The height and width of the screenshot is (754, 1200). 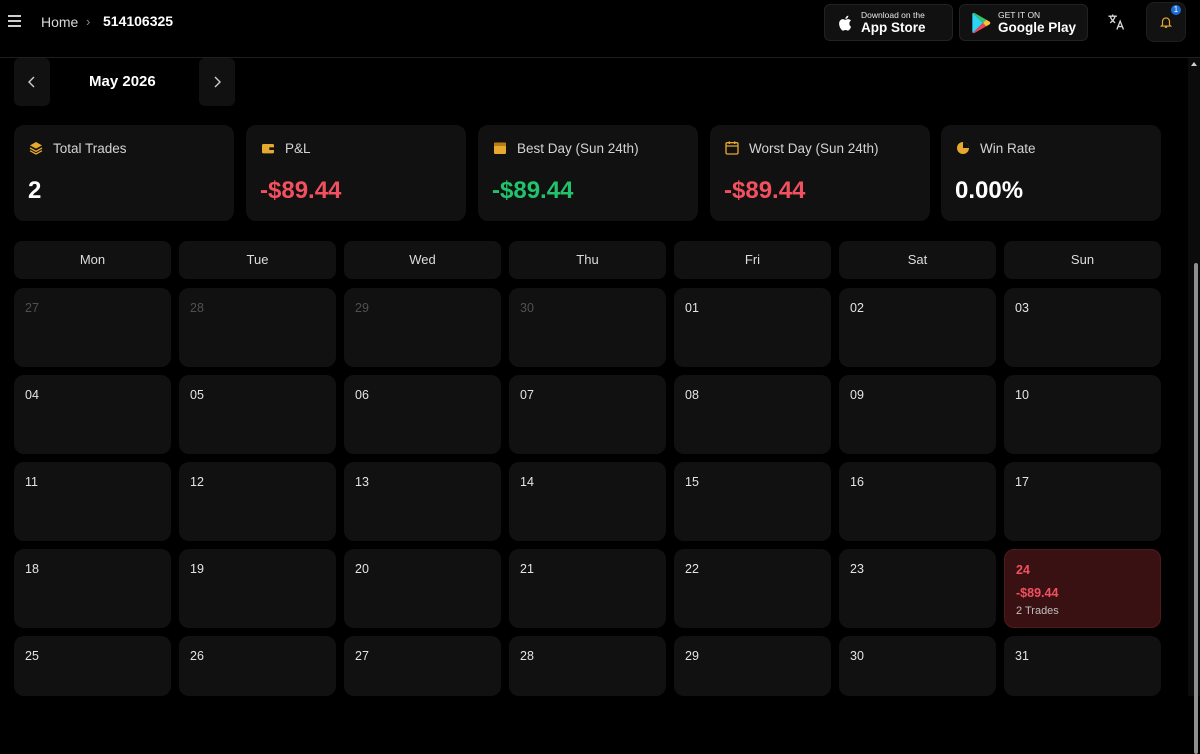 I want to click on calendar-day: 21, so click(x=587, y=588).